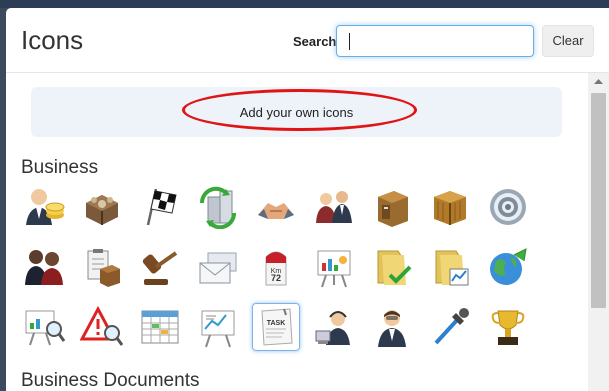  Describe the element at coordinates (392, 327) in the screenshot. I see `businessman-icon` at that location.